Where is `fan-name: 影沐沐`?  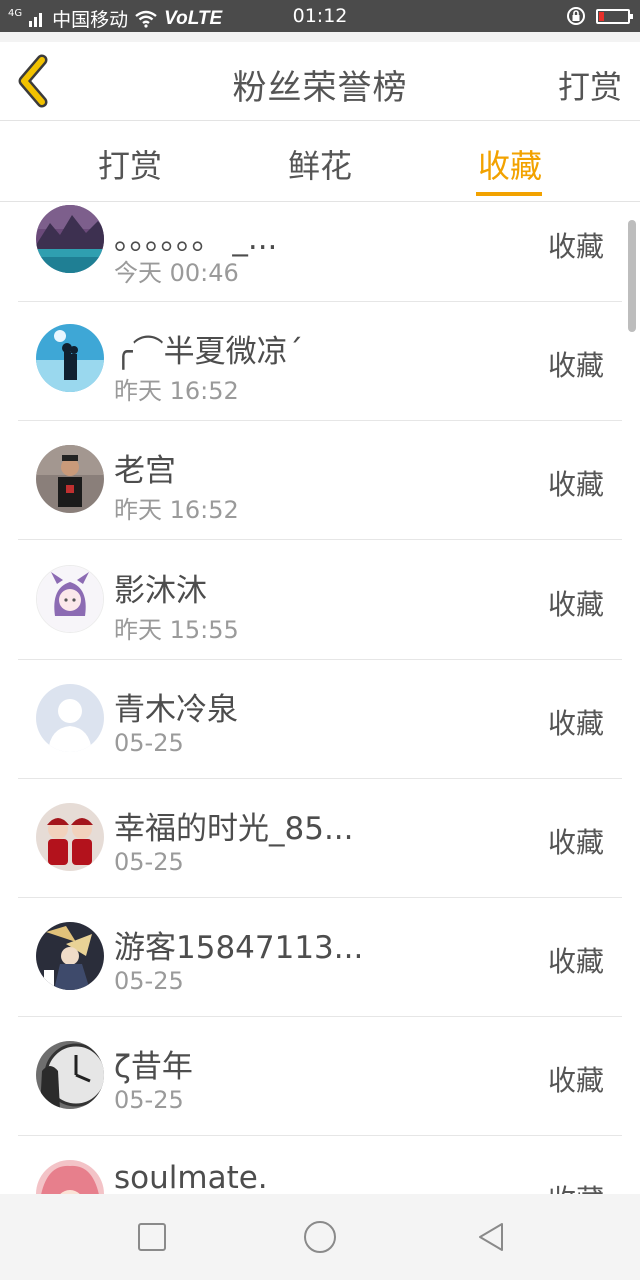 fan-name: 影沐沐 is located at coordinates (160, 591).